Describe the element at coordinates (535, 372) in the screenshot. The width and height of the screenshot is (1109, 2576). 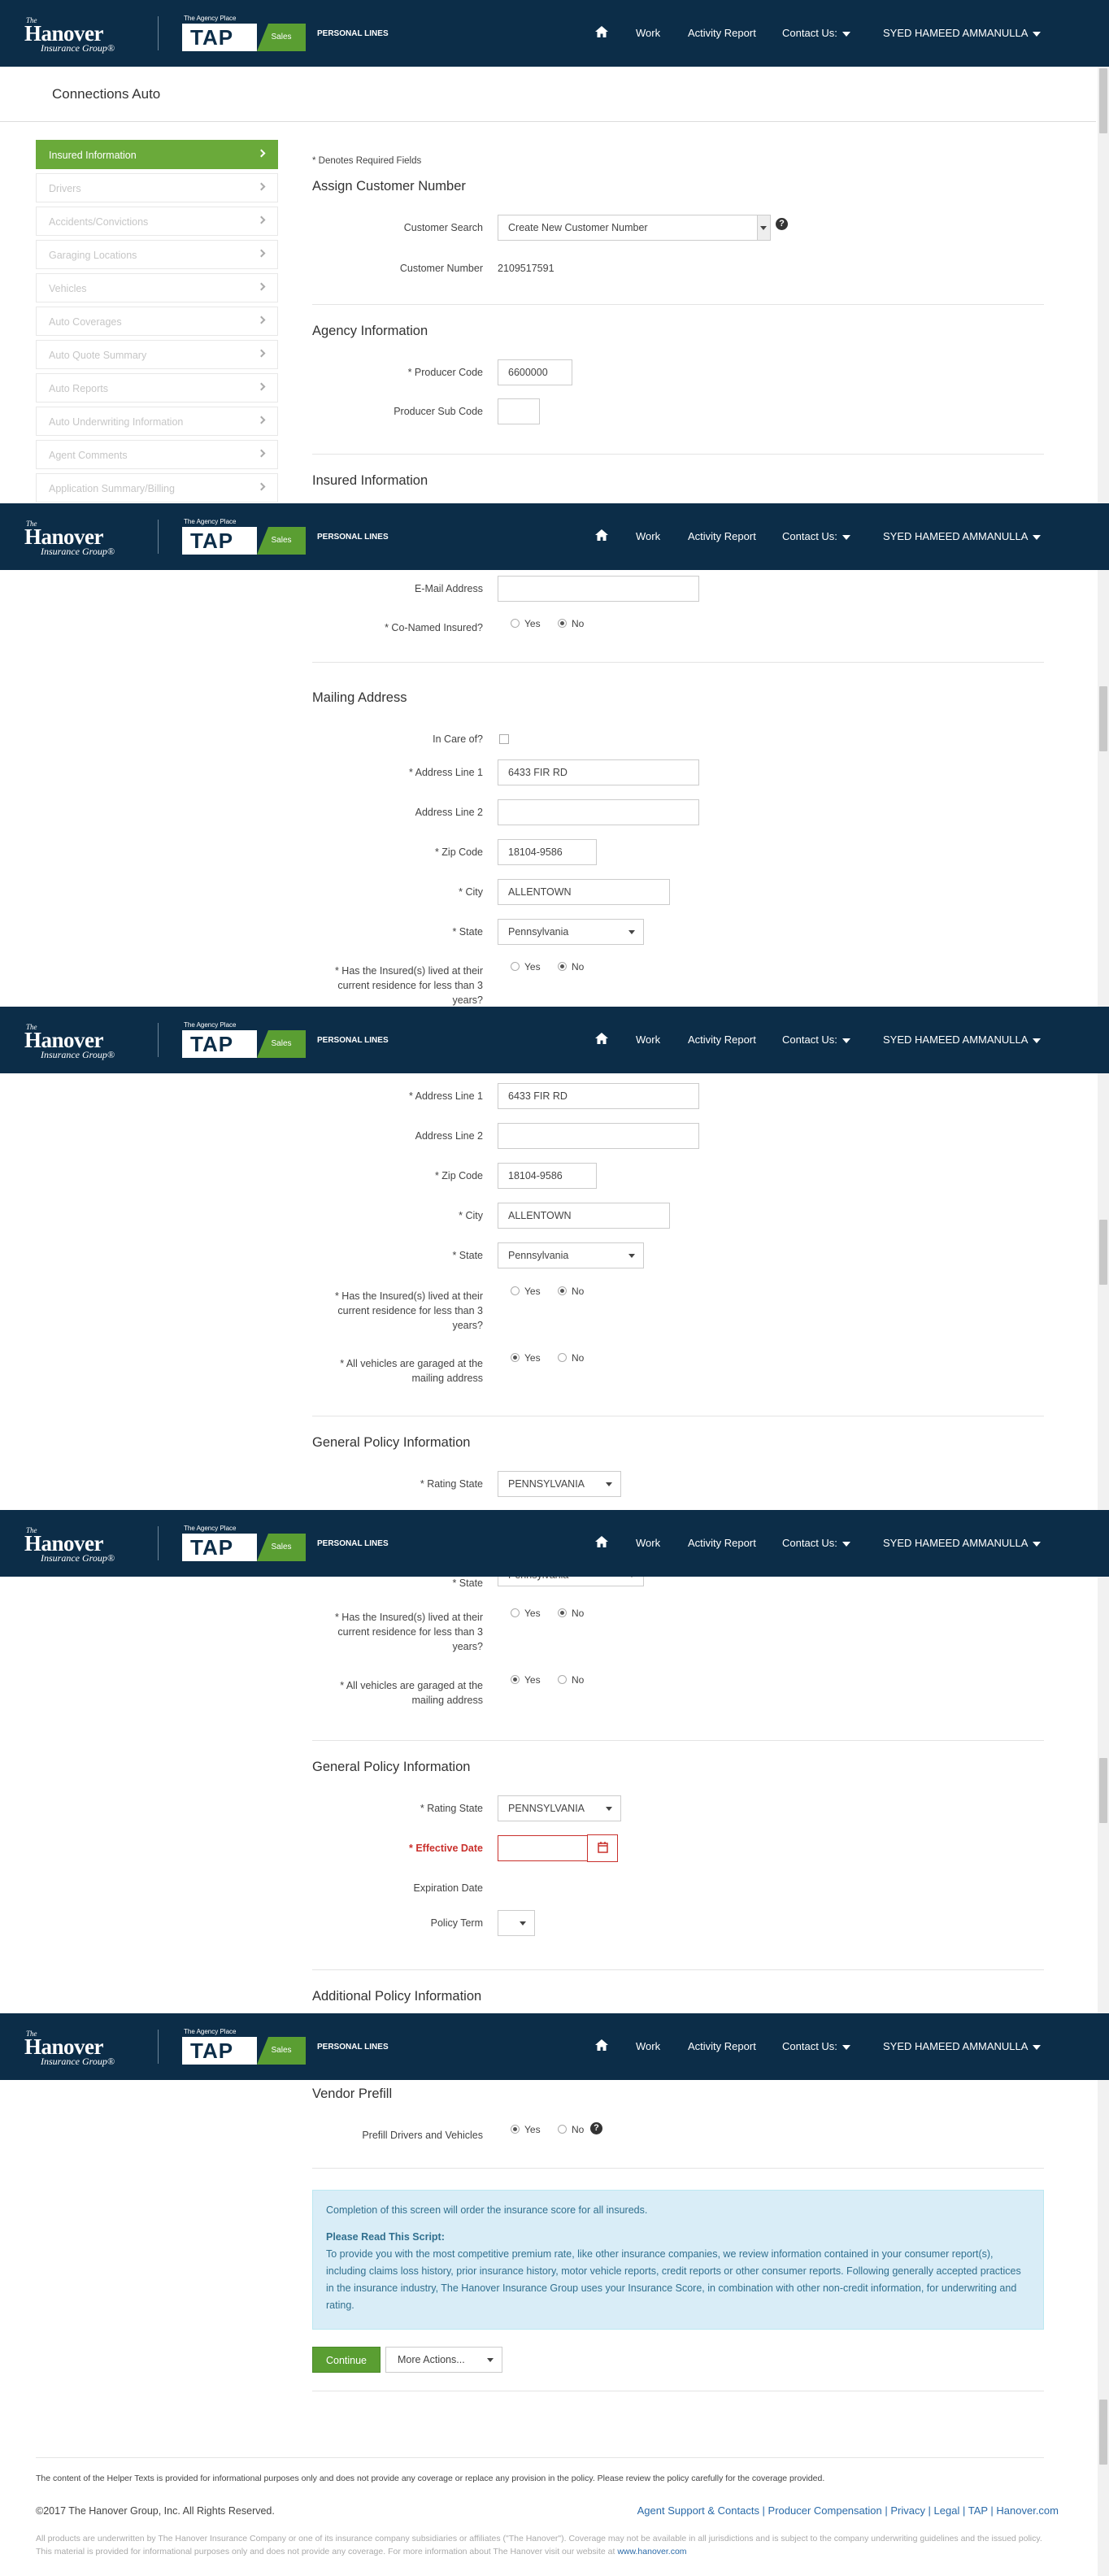
I see `producer-code-input: 6600000` at that location.